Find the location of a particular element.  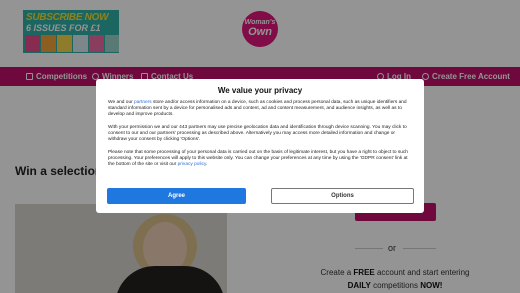

partners-link: partners is located at coordinates (143, 102).